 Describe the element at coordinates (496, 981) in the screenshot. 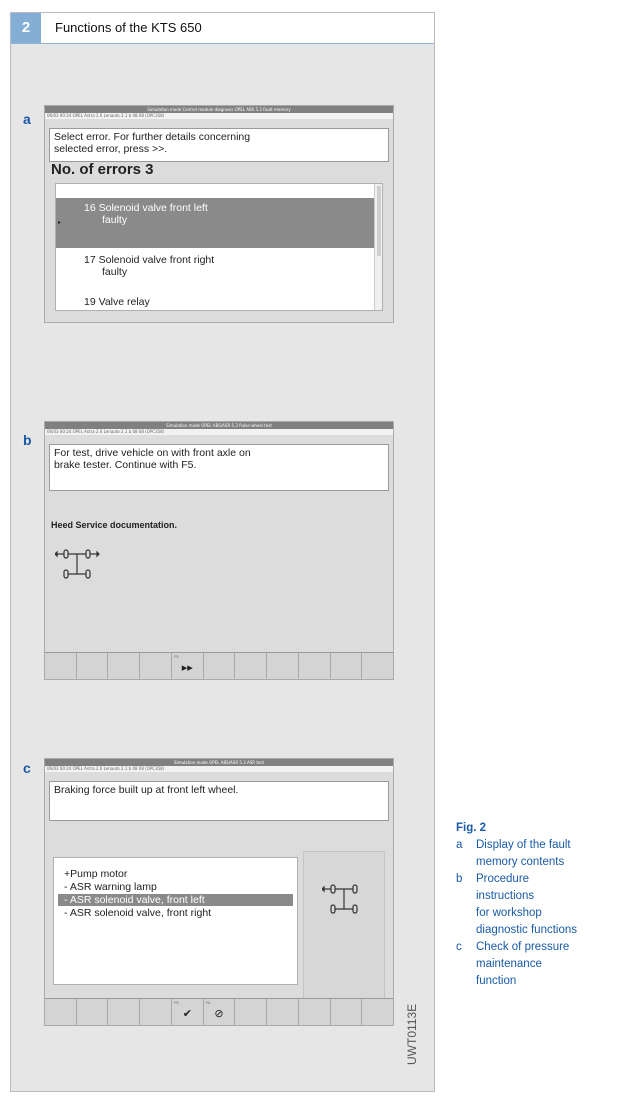

I see `caption-text: function` at that location.